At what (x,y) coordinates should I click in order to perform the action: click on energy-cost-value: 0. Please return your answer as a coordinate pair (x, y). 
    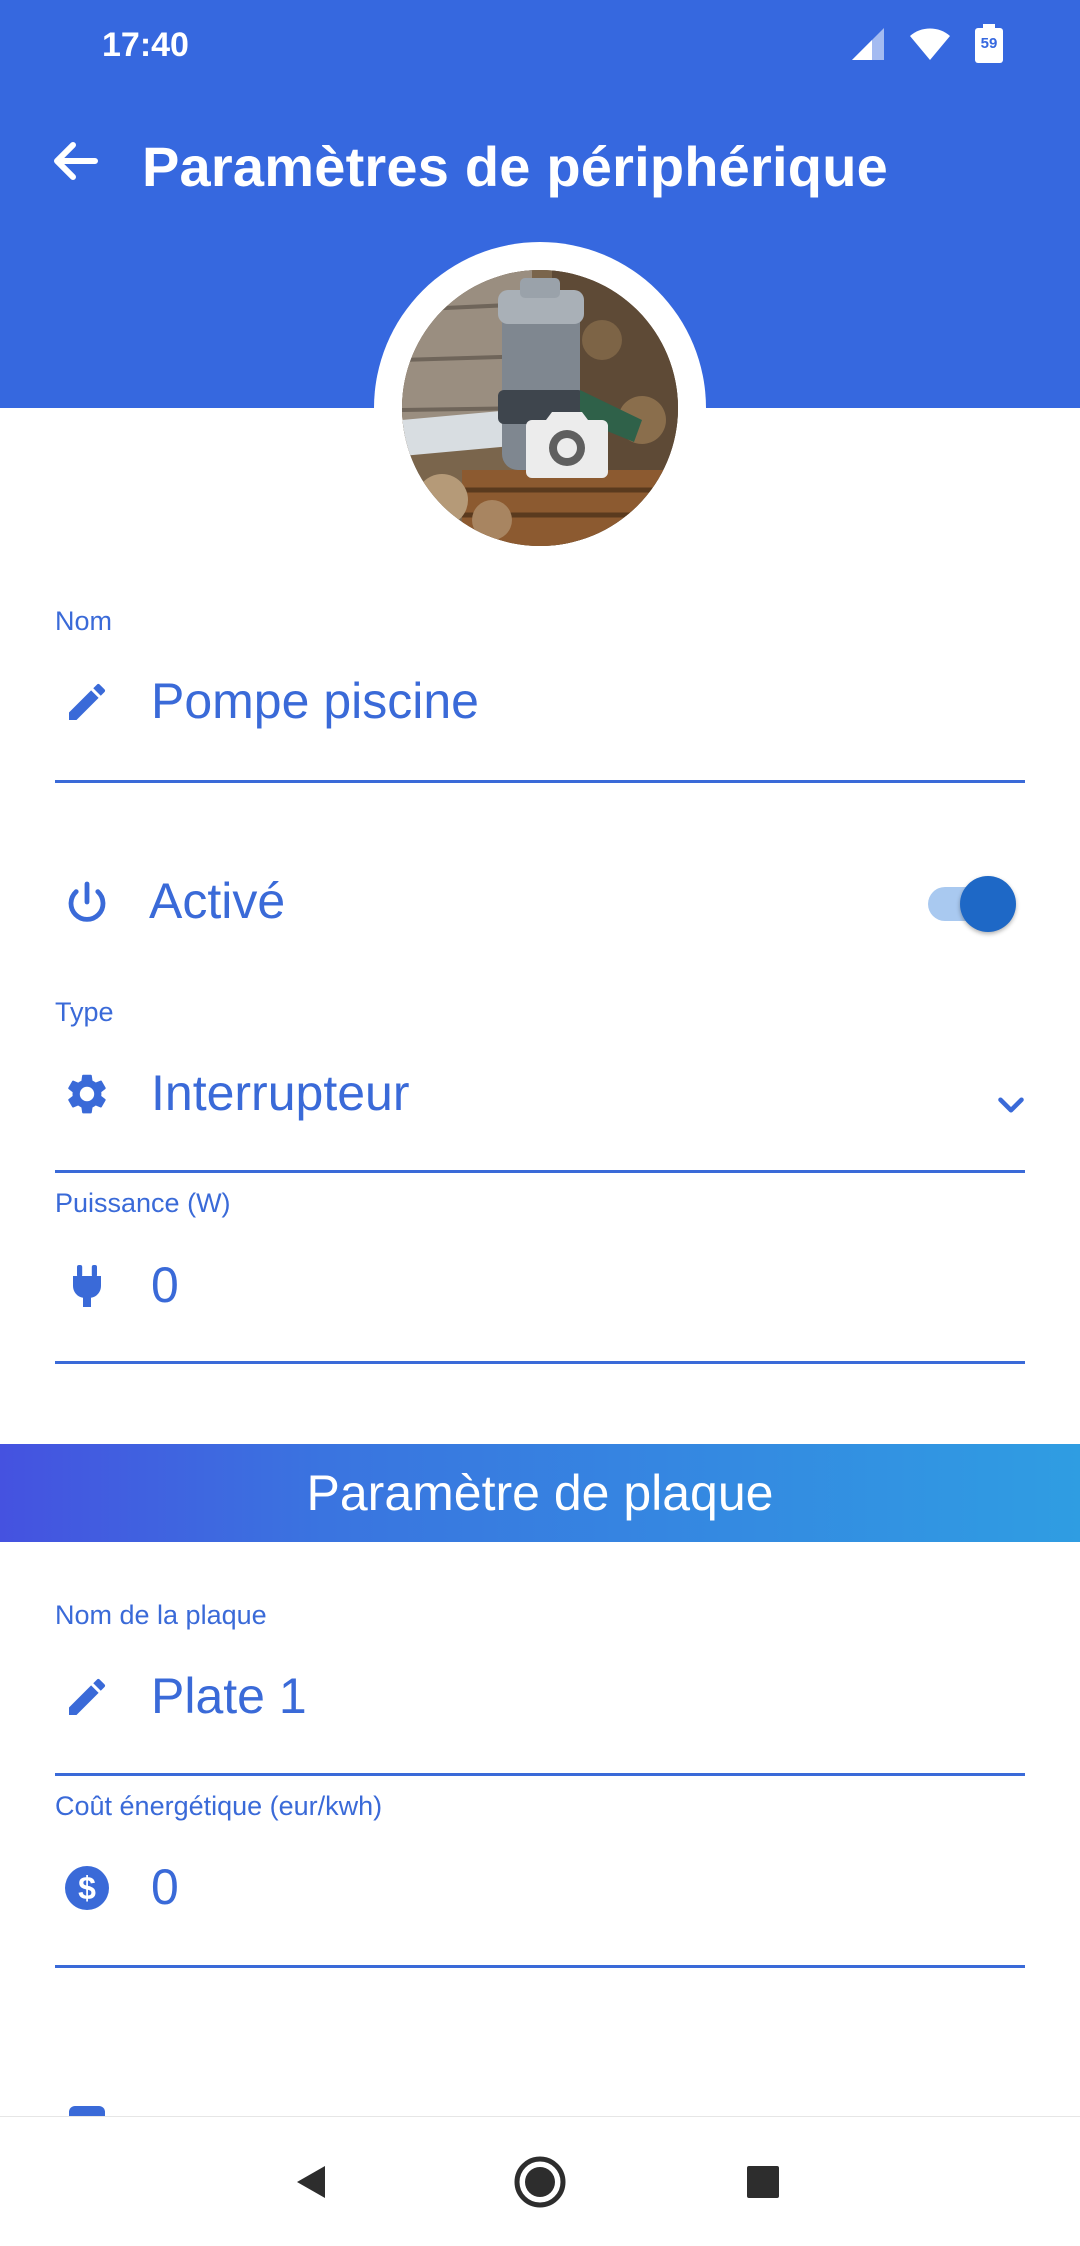
    Looking at the image, I should click on (165, 1887).